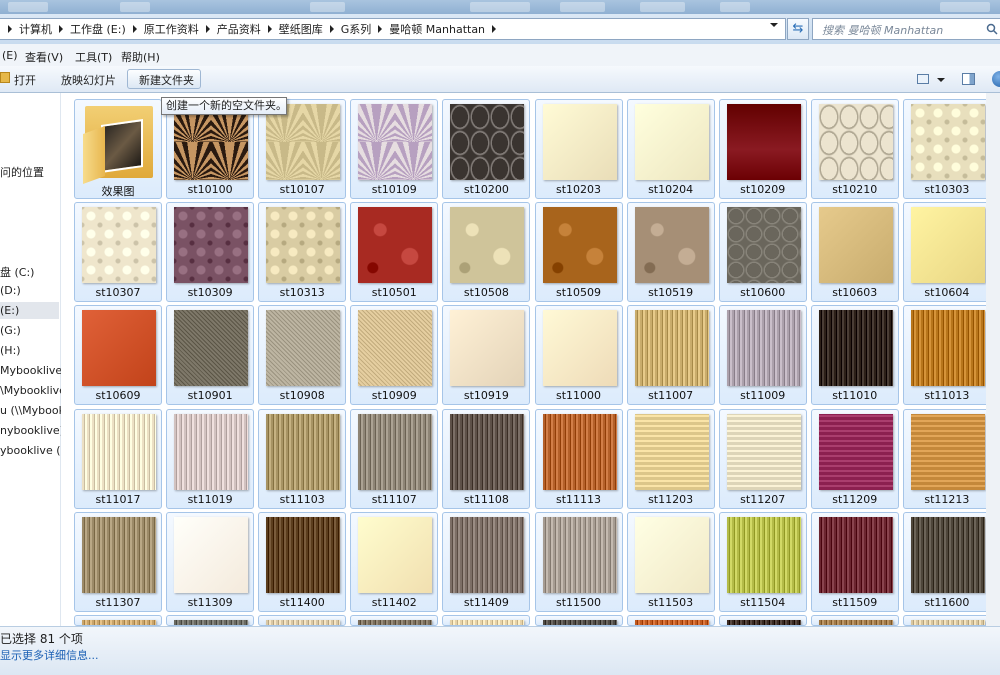  I want to click on nav-network-2: \Mybooklive, so click(33, 390).